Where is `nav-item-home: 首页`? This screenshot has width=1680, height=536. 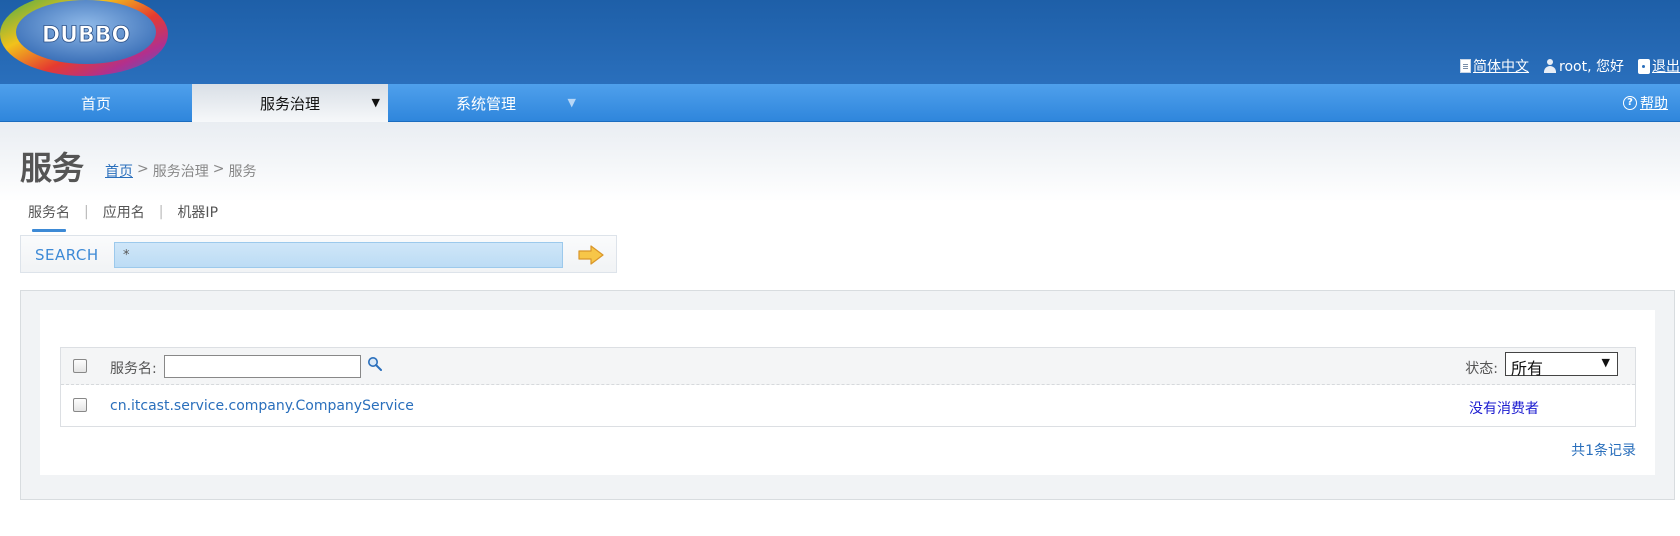 nav-item-home: 首页 is located at coordinates (96, 103).